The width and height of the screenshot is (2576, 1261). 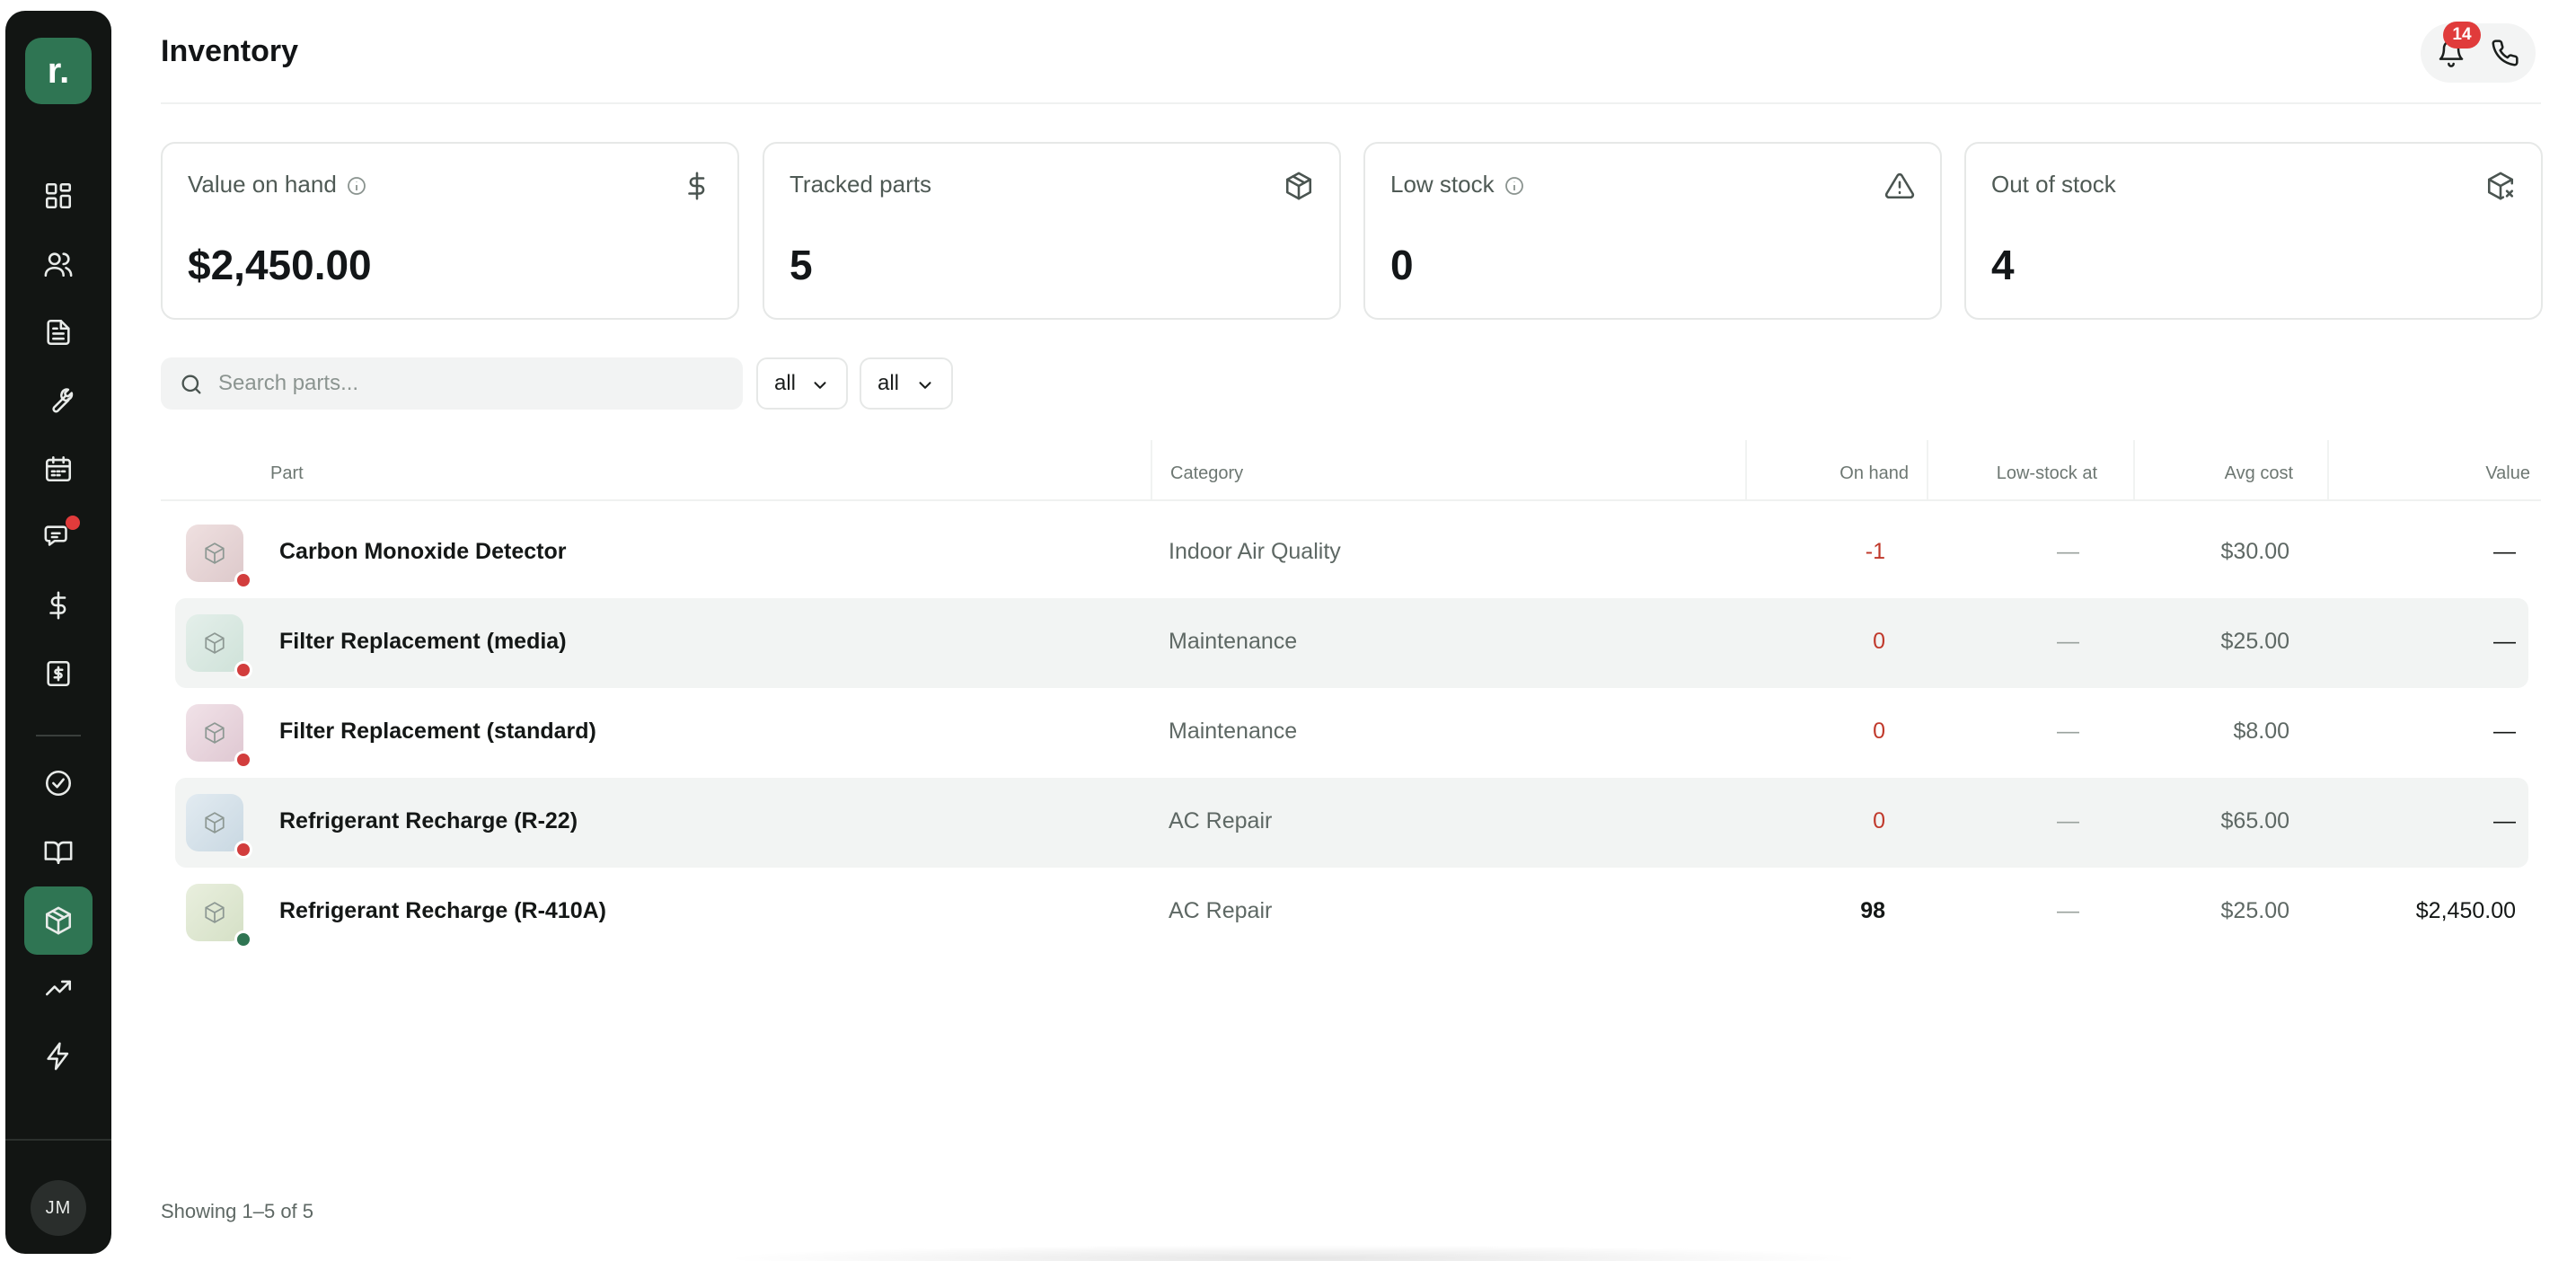 I want to click on nav-pricebook, so click(x=58, y=851).